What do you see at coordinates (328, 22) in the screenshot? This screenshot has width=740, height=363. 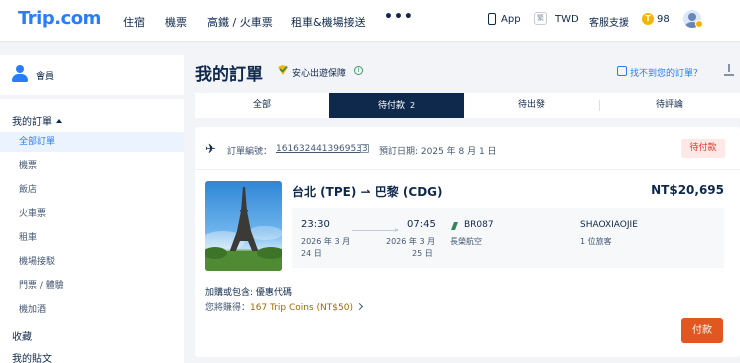 I see `nav-car-rental: 租車&機場接送` at bounding box center [328, 22].